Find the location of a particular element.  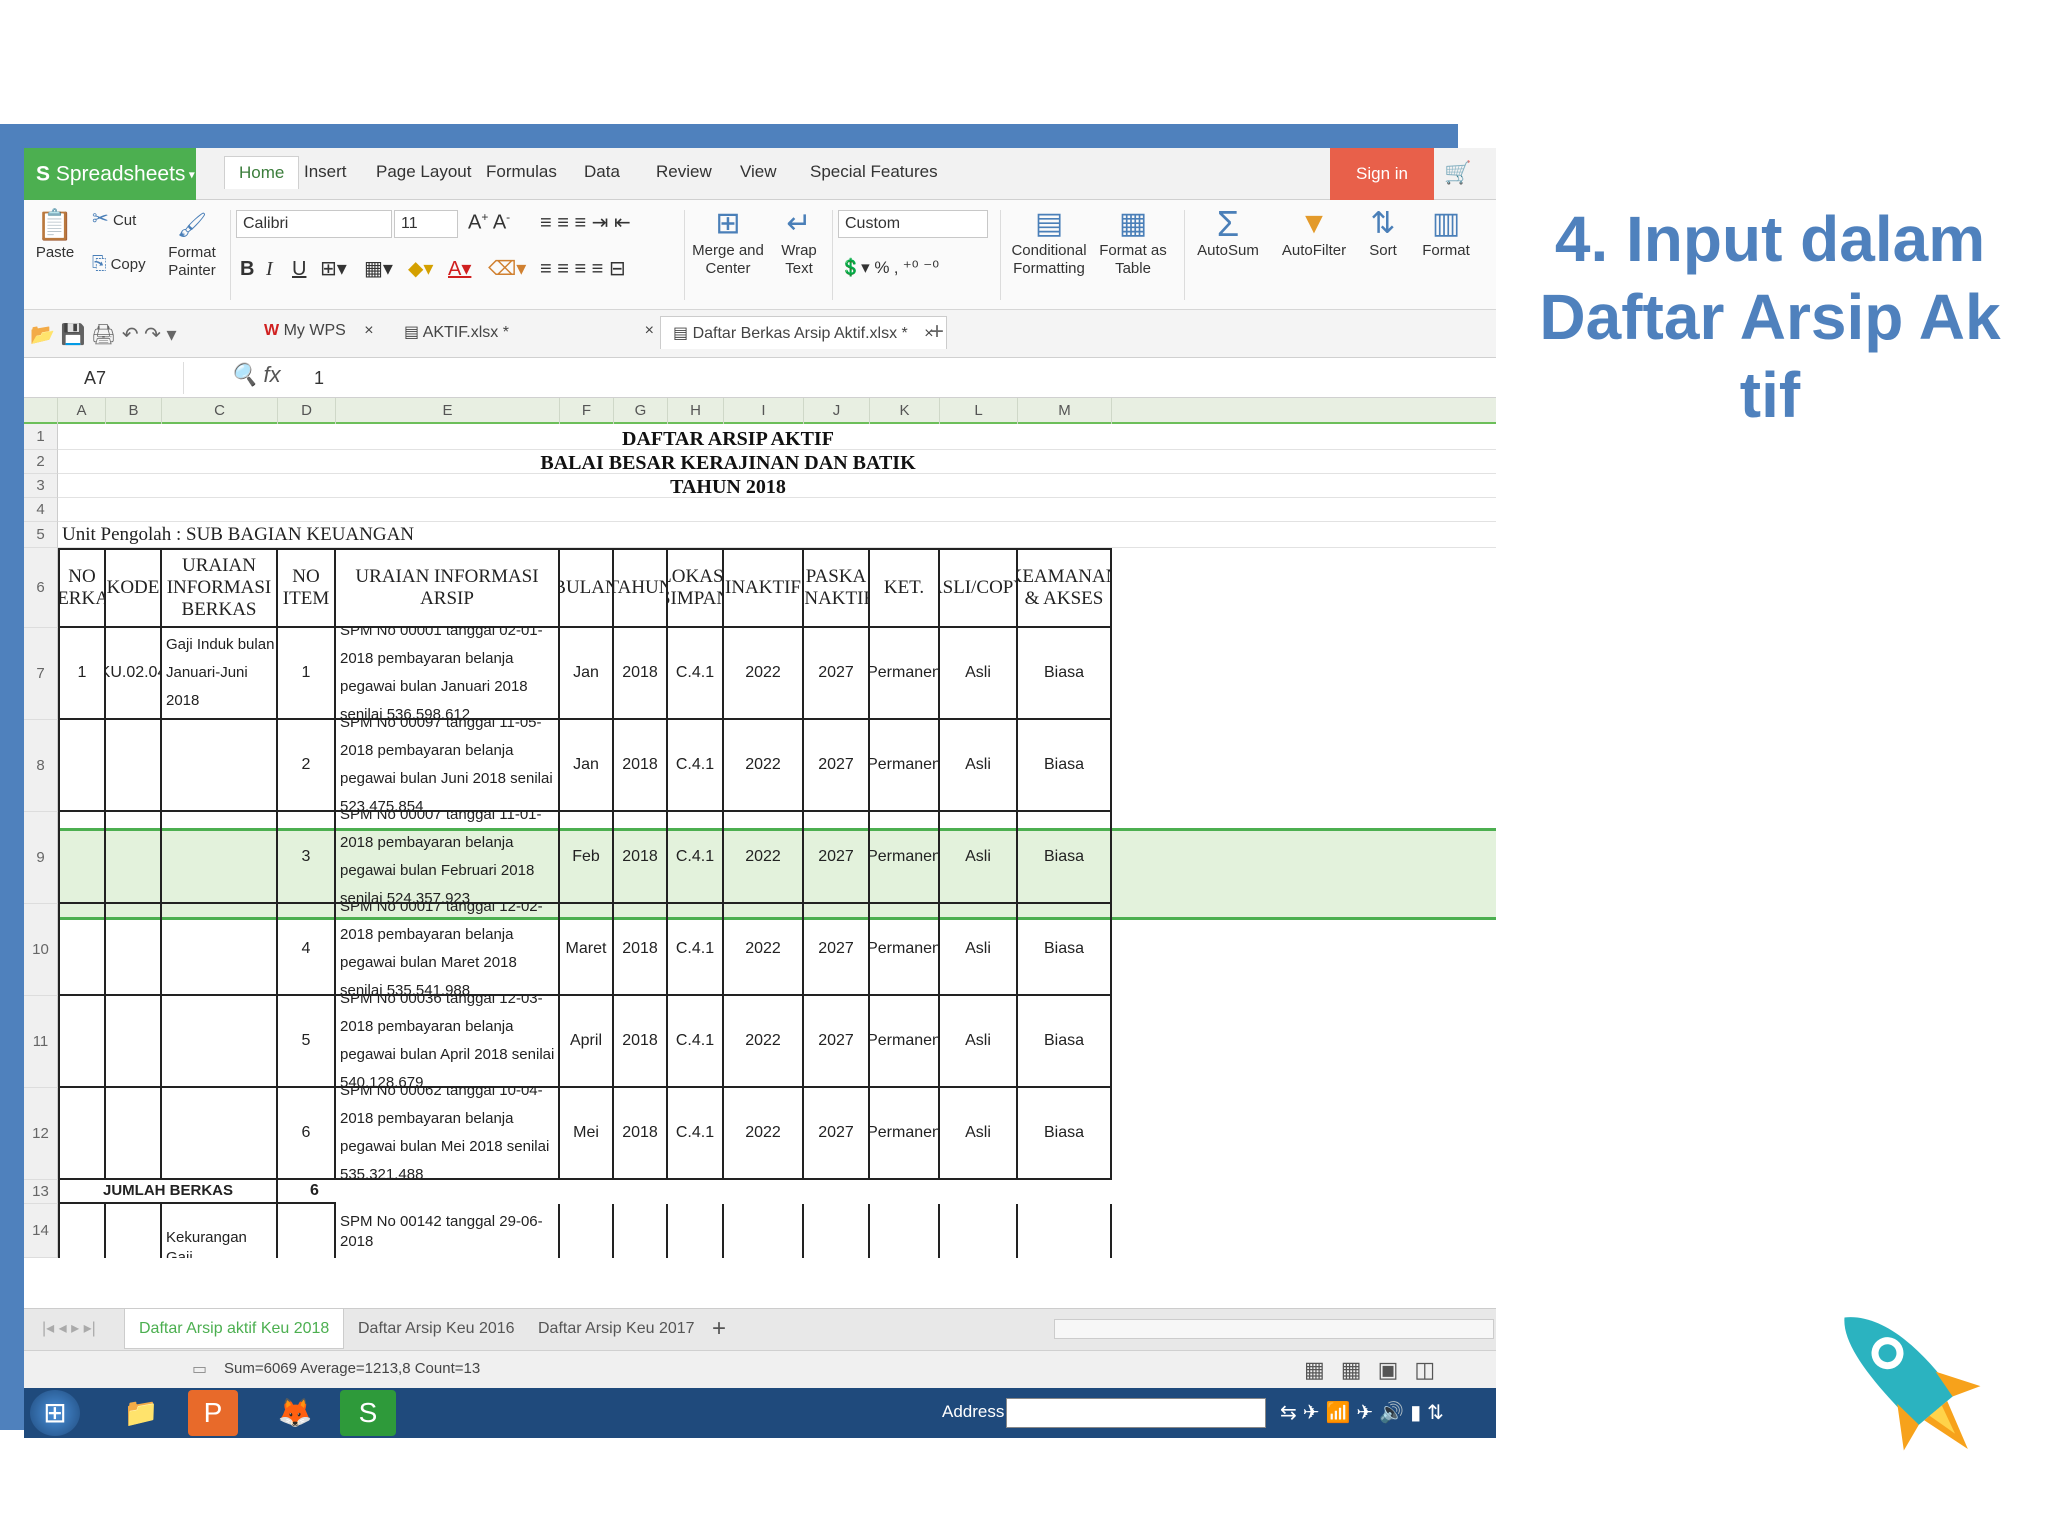

font-name-select: Calibri is located at coordinates (314, 224).